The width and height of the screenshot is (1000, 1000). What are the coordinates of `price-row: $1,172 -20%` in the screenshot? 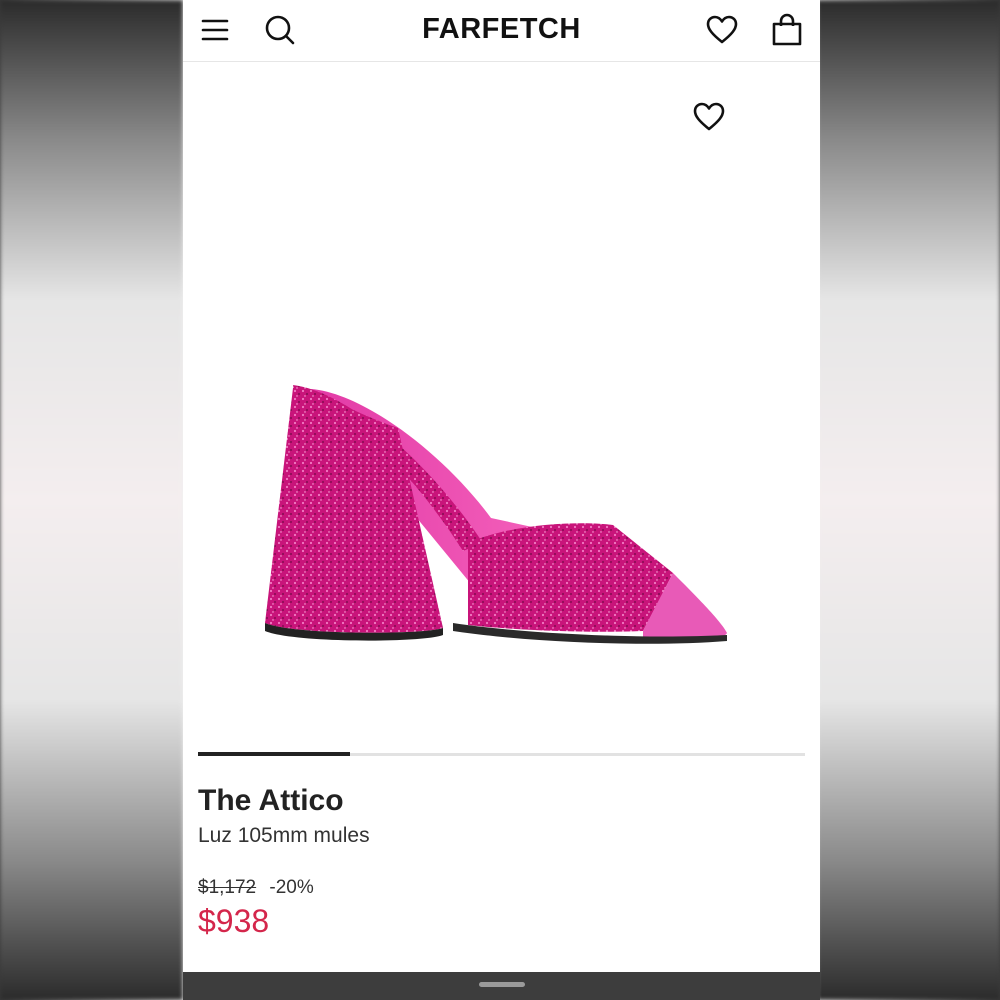 It's located at (256, 888).